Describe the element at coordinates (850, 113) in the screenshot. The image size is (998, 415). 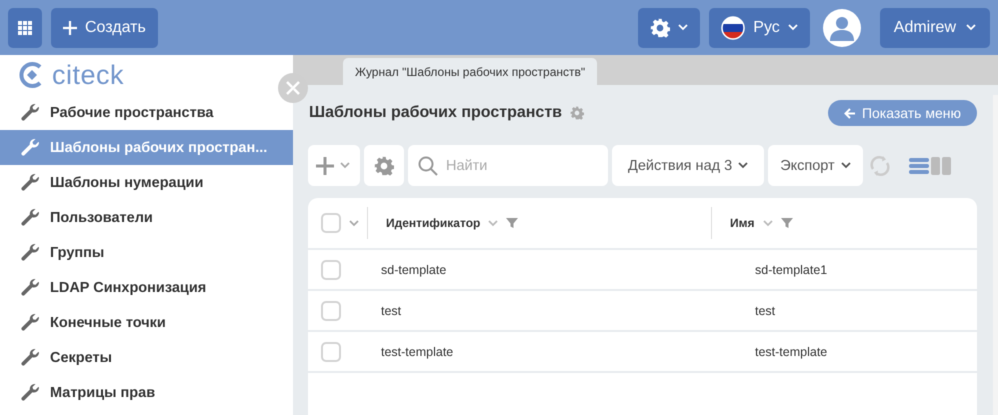
I see `arrow-left-icon` at that location.